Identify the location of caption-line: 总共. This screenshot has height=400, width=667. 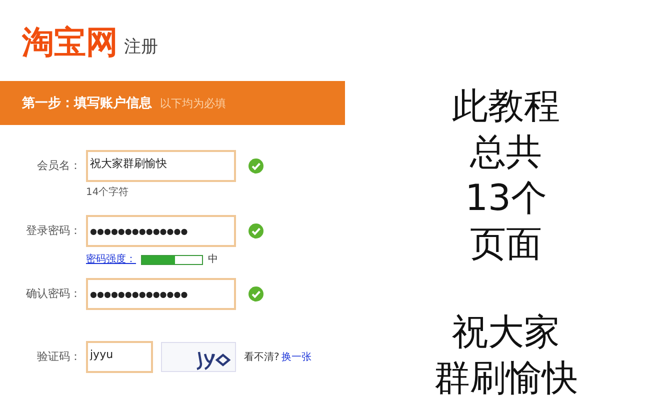
(506, 153).